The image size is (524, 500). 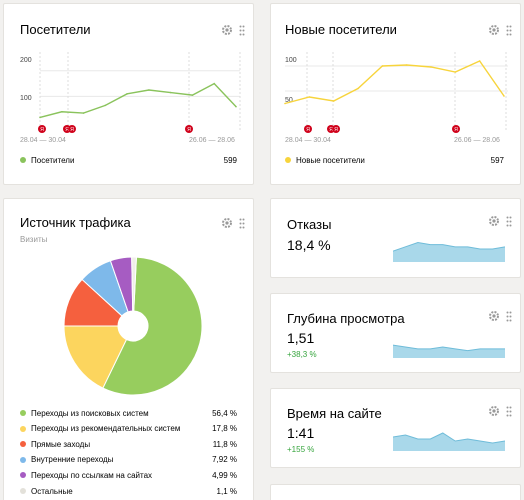 I want to click on metric-delta: +155 %, so click(x=301, y=449).